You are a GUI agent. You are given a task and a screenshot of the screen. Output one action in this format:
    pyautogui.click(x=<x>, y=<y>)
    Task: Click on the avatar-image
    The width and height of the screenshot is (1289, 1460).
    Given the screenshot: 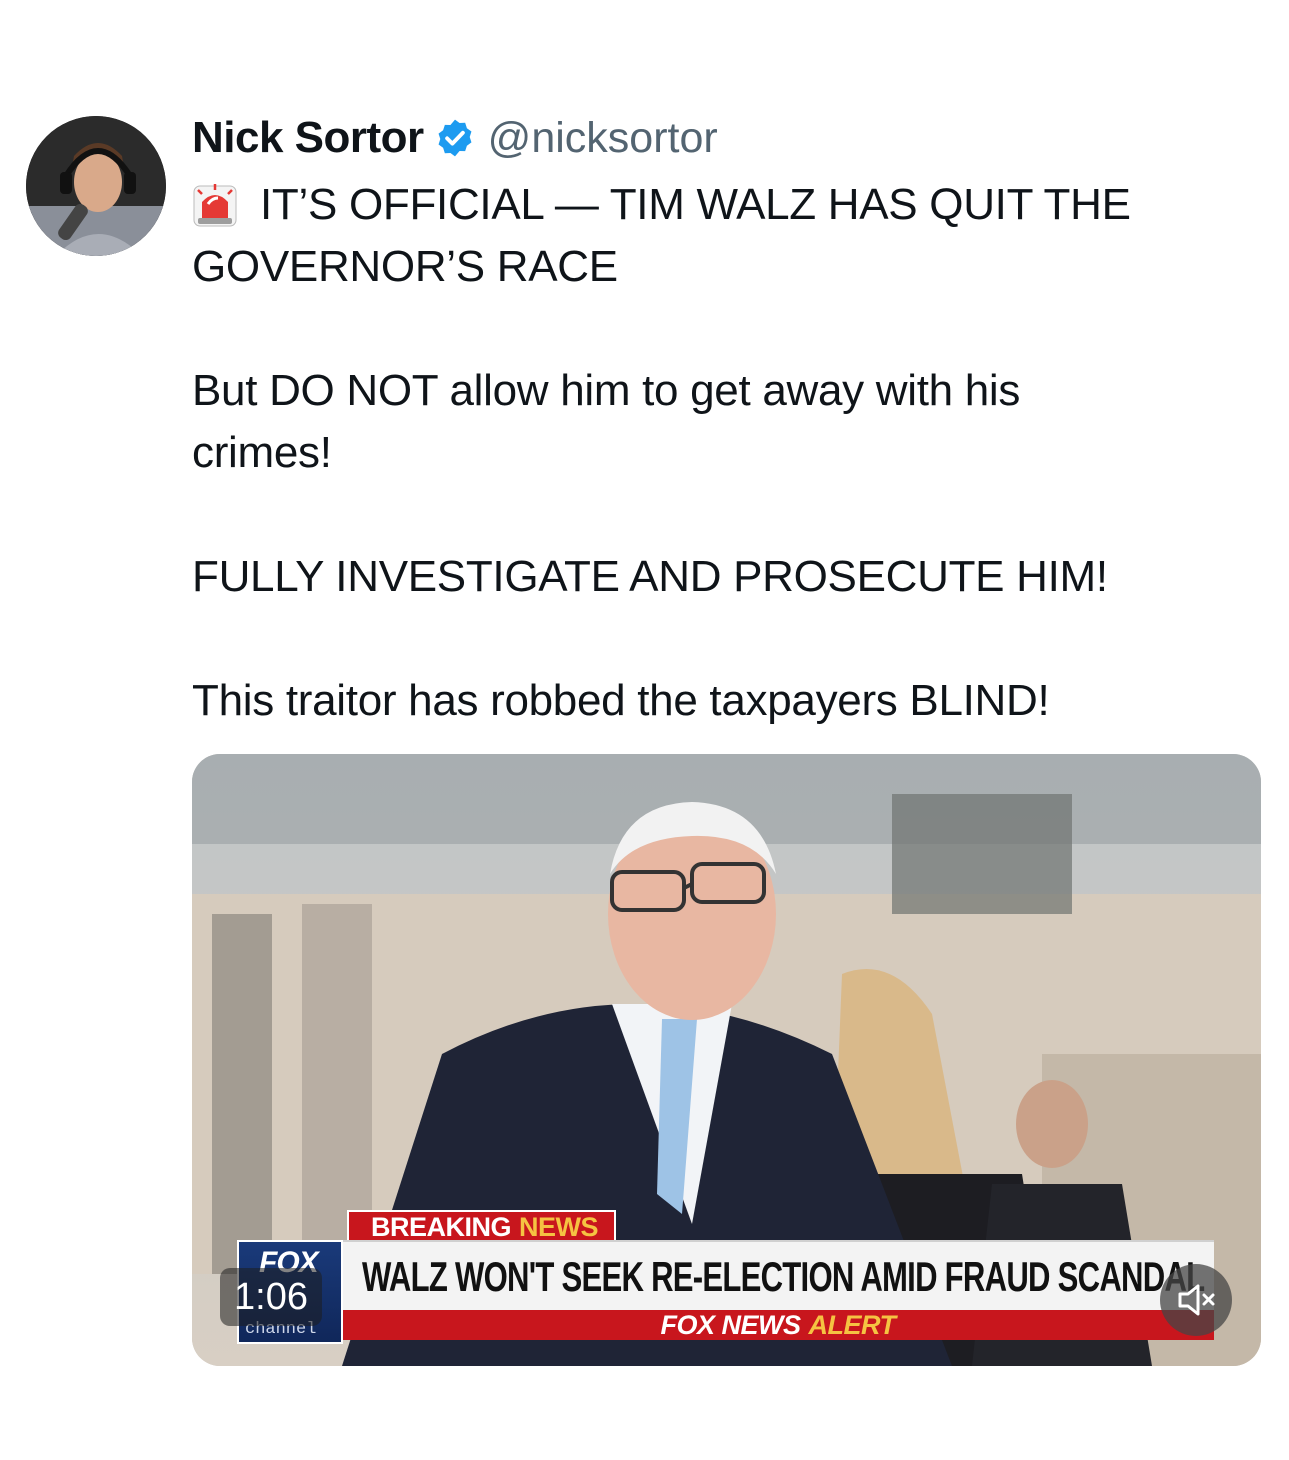 What is the action you would take?
    pyautogui.click(x=96, y=186)
    